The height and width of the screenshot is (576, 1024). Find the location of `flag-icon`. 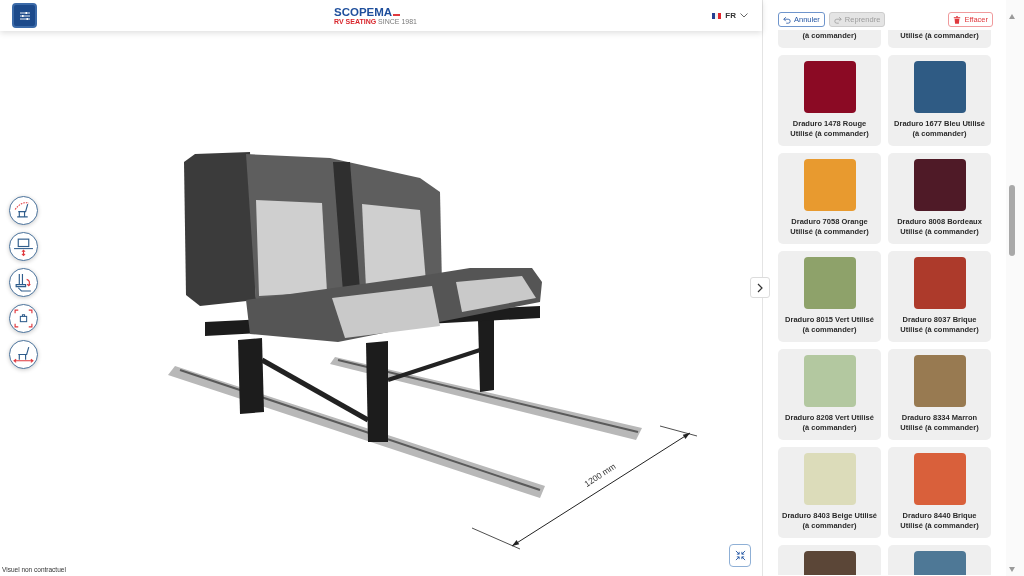

flag-icon is located at coordinates (717, 15).